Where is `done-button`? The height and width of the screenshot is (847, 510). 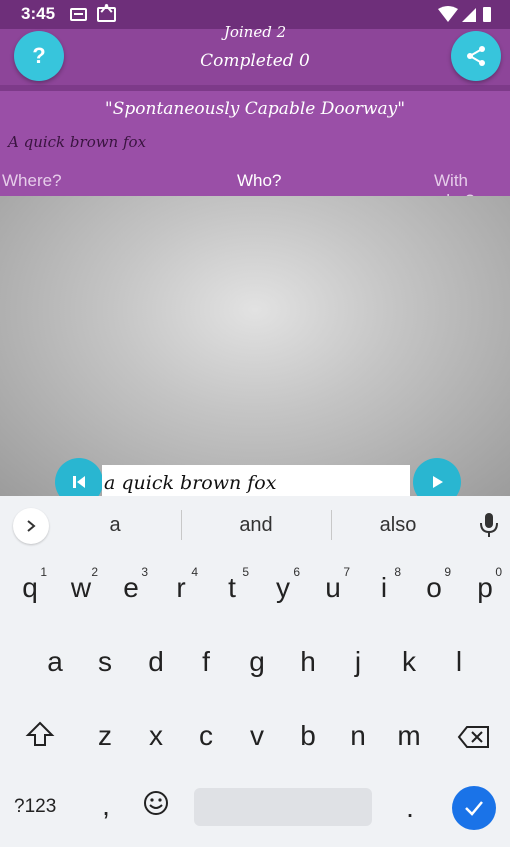
done-button is located at coordinates (474, 808).